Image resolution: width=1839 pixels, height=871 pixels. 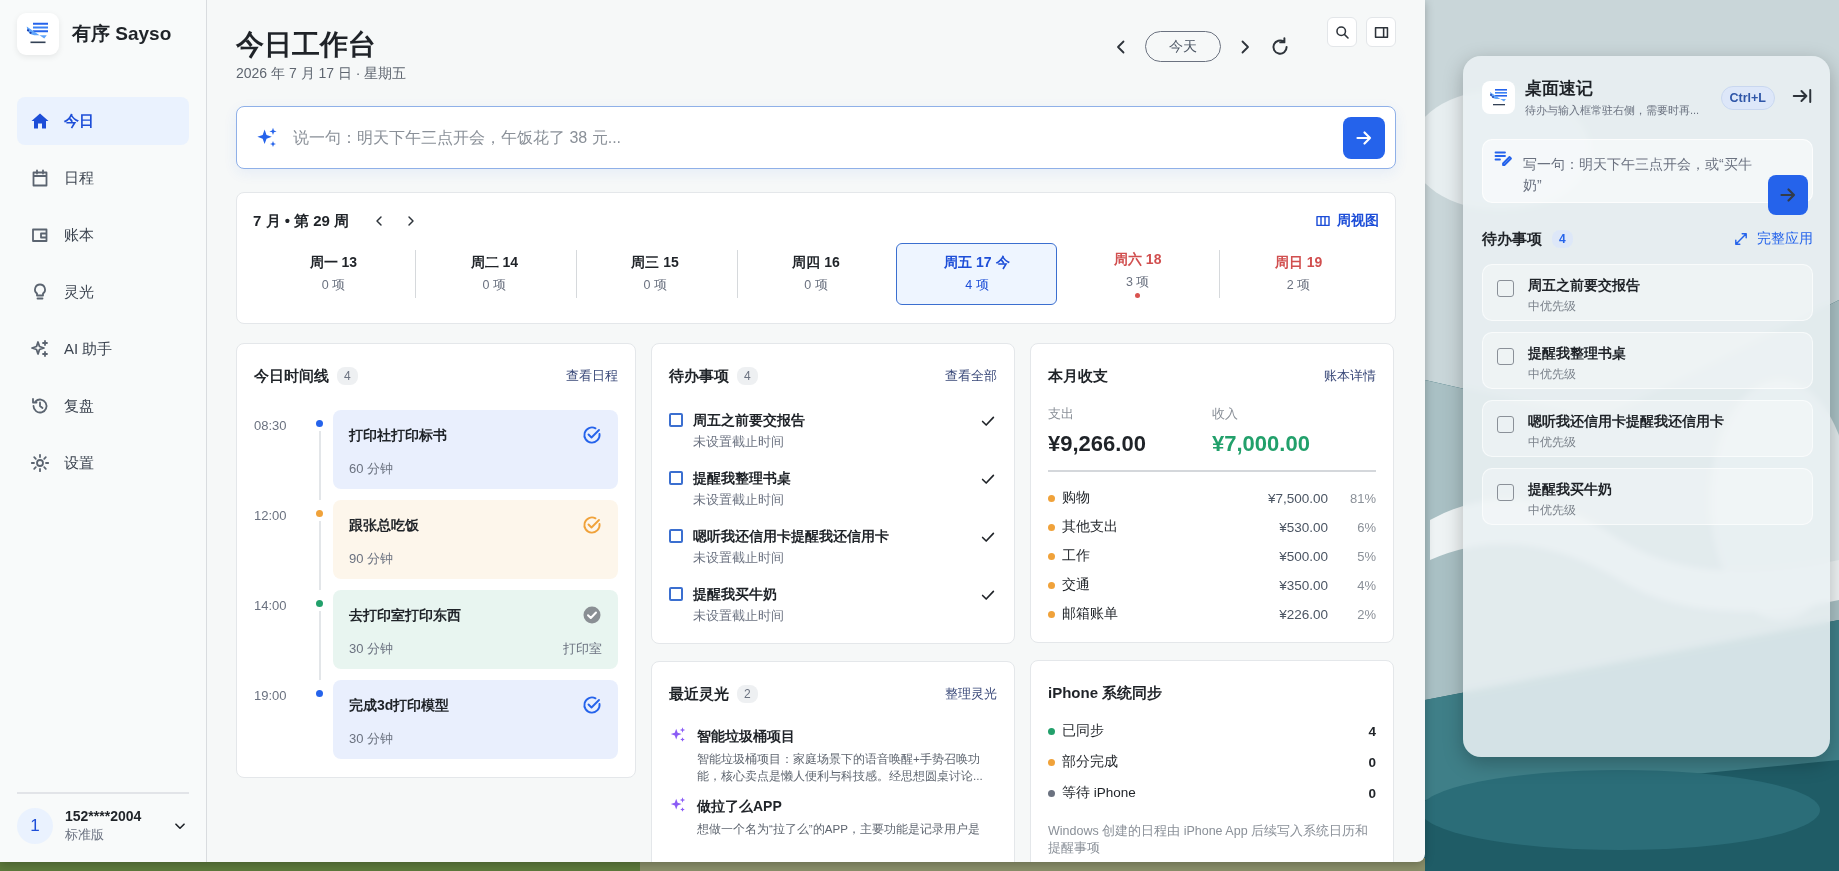 I want to click on search-button, so click(x=1342, y=32).